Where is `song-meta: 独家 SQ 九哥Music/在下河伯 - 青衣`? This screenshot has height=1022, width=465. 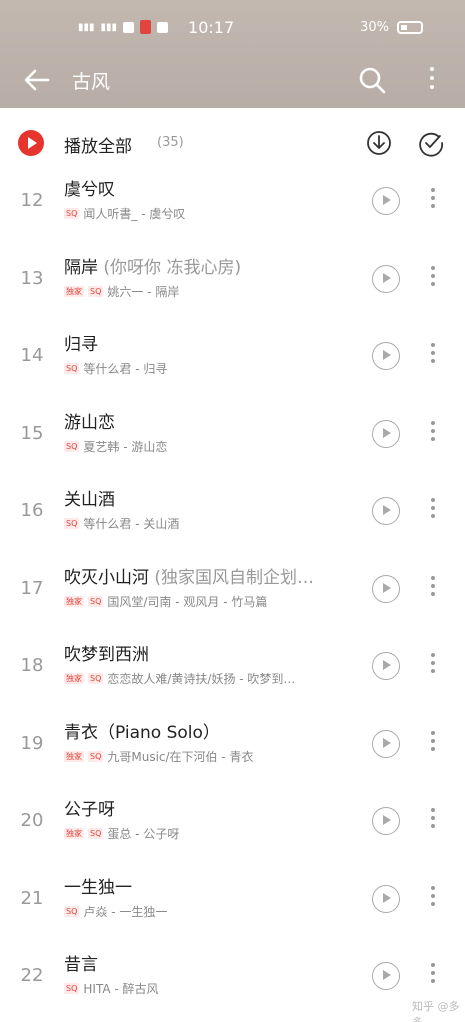 song-meta: 独家 SQ 九哥Music/在下河伯 - 青衣 is located at coordinates (159, 756).